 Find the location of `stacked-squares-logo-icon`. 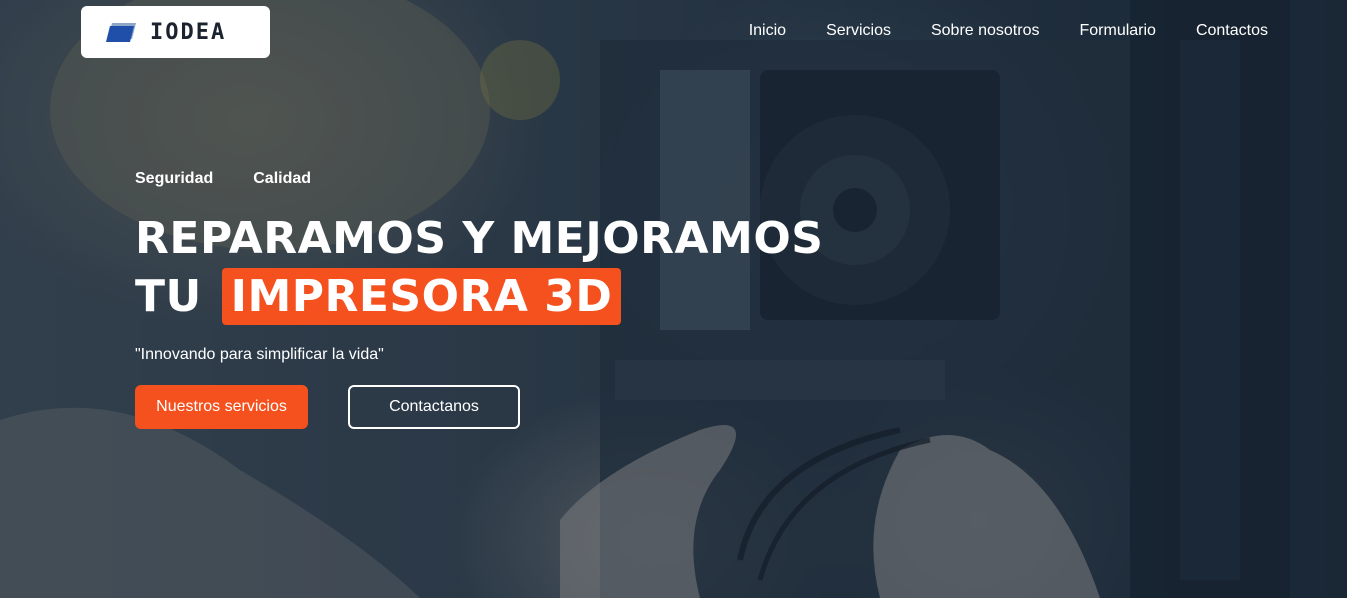

stacked-squares-logo-icon is located at coordinates (122, 32).